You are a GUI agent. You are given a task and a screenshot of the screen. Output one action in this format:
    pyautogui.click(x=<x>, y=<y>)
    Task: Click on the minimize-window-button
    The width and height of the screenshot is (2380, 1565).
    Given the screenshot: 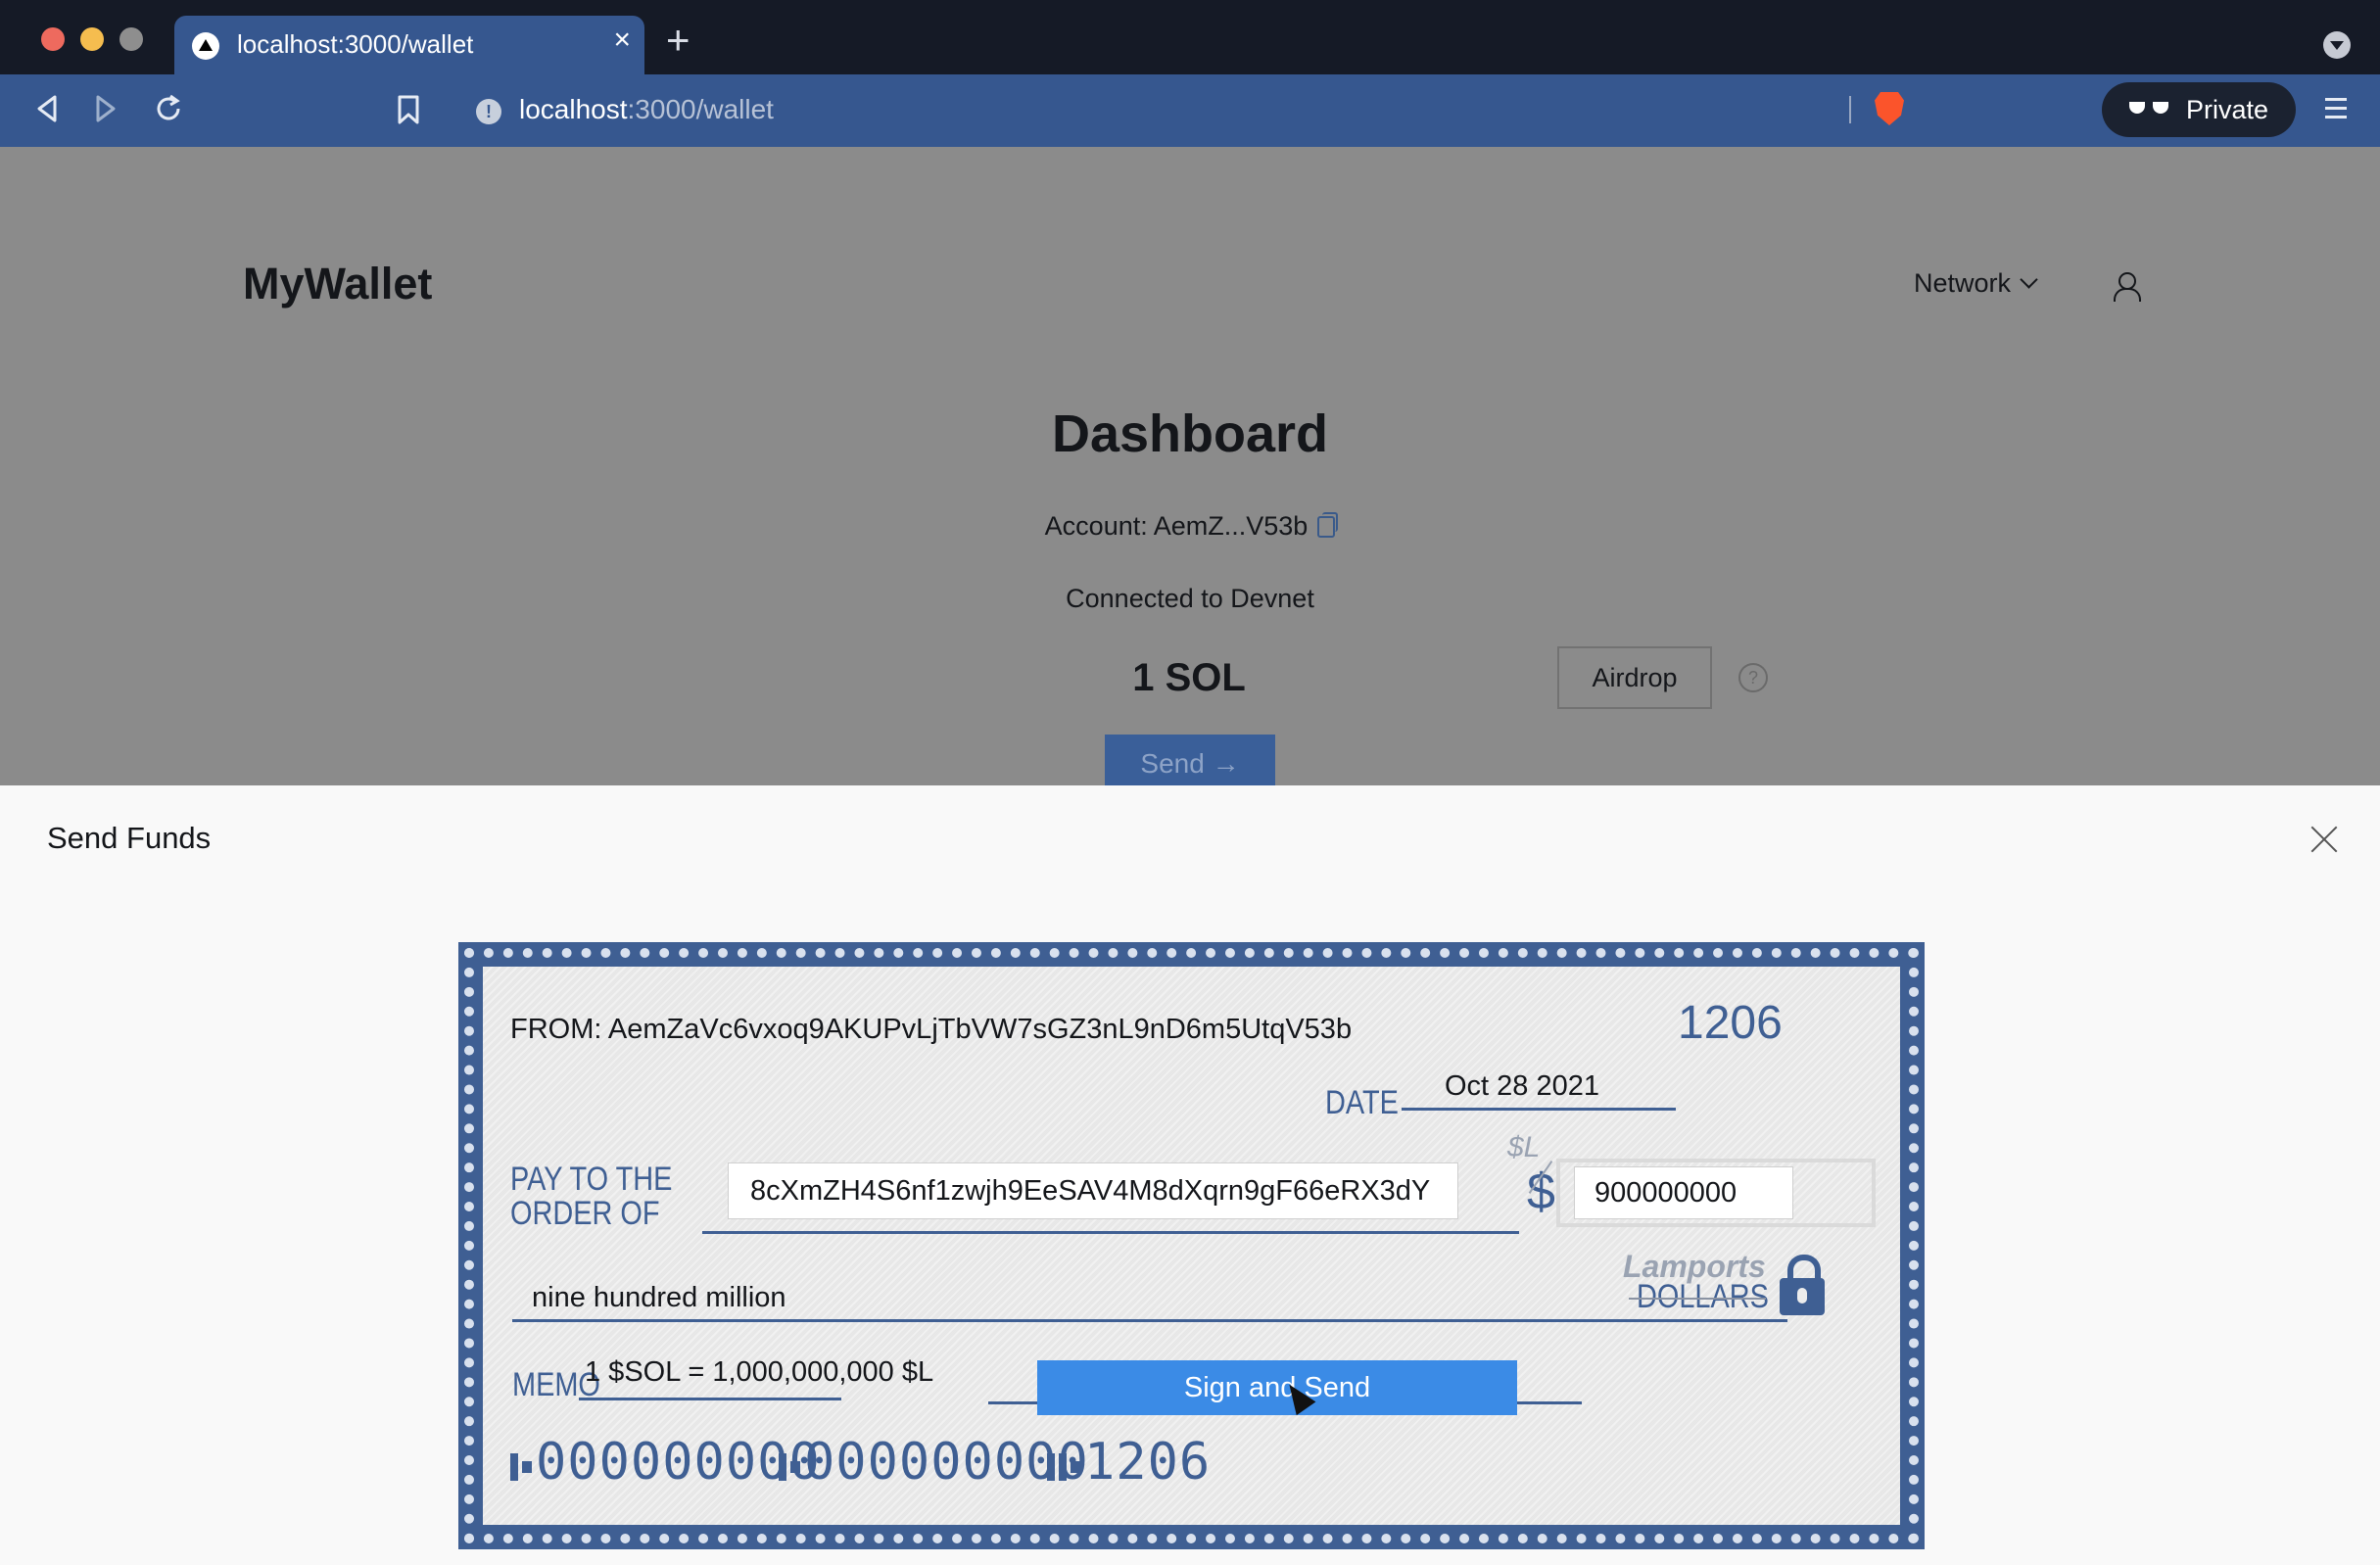 What is the action you would take?
    pyautogui.click(x=92, y=39)
    